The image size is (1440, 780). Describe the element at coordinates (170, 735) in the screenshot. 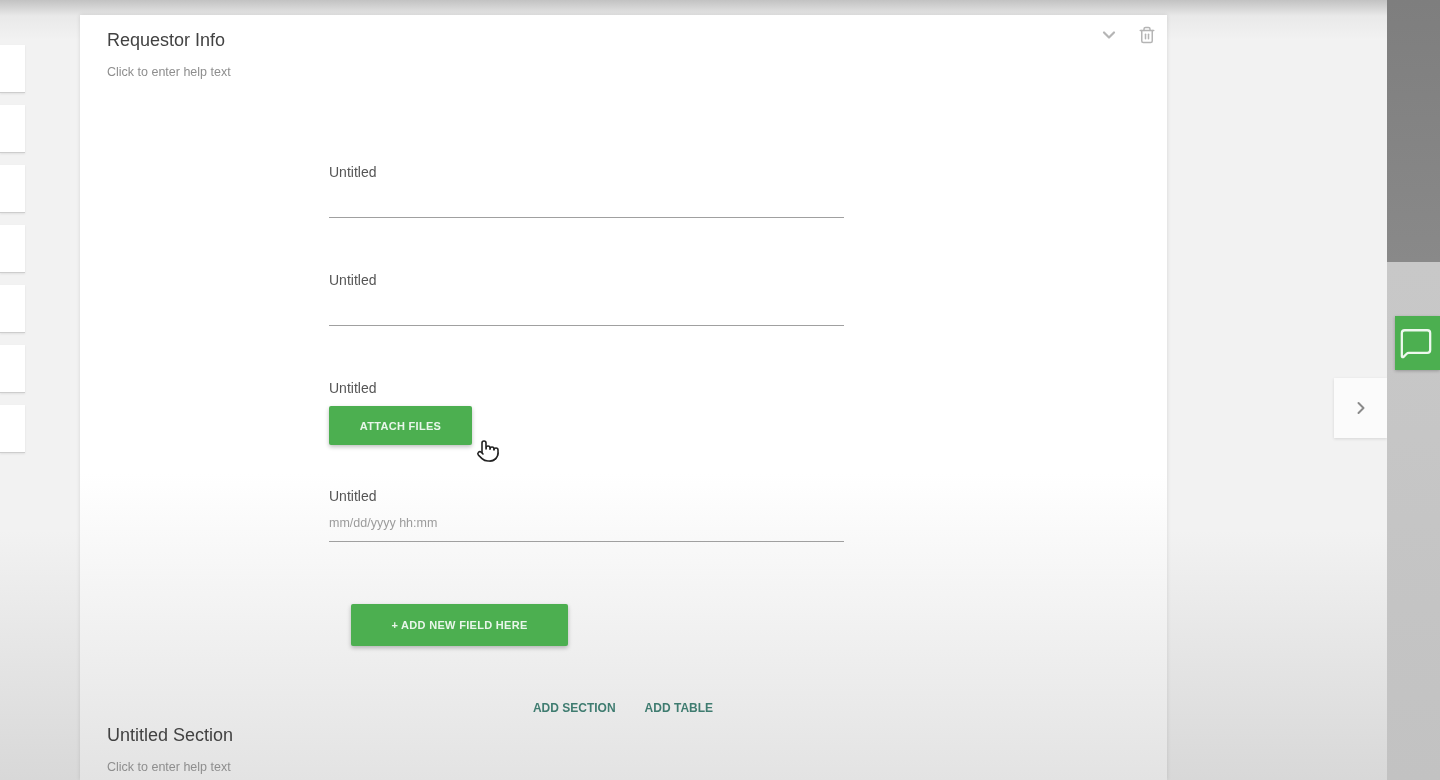

I see `section-title: Untitled Section` at that location.